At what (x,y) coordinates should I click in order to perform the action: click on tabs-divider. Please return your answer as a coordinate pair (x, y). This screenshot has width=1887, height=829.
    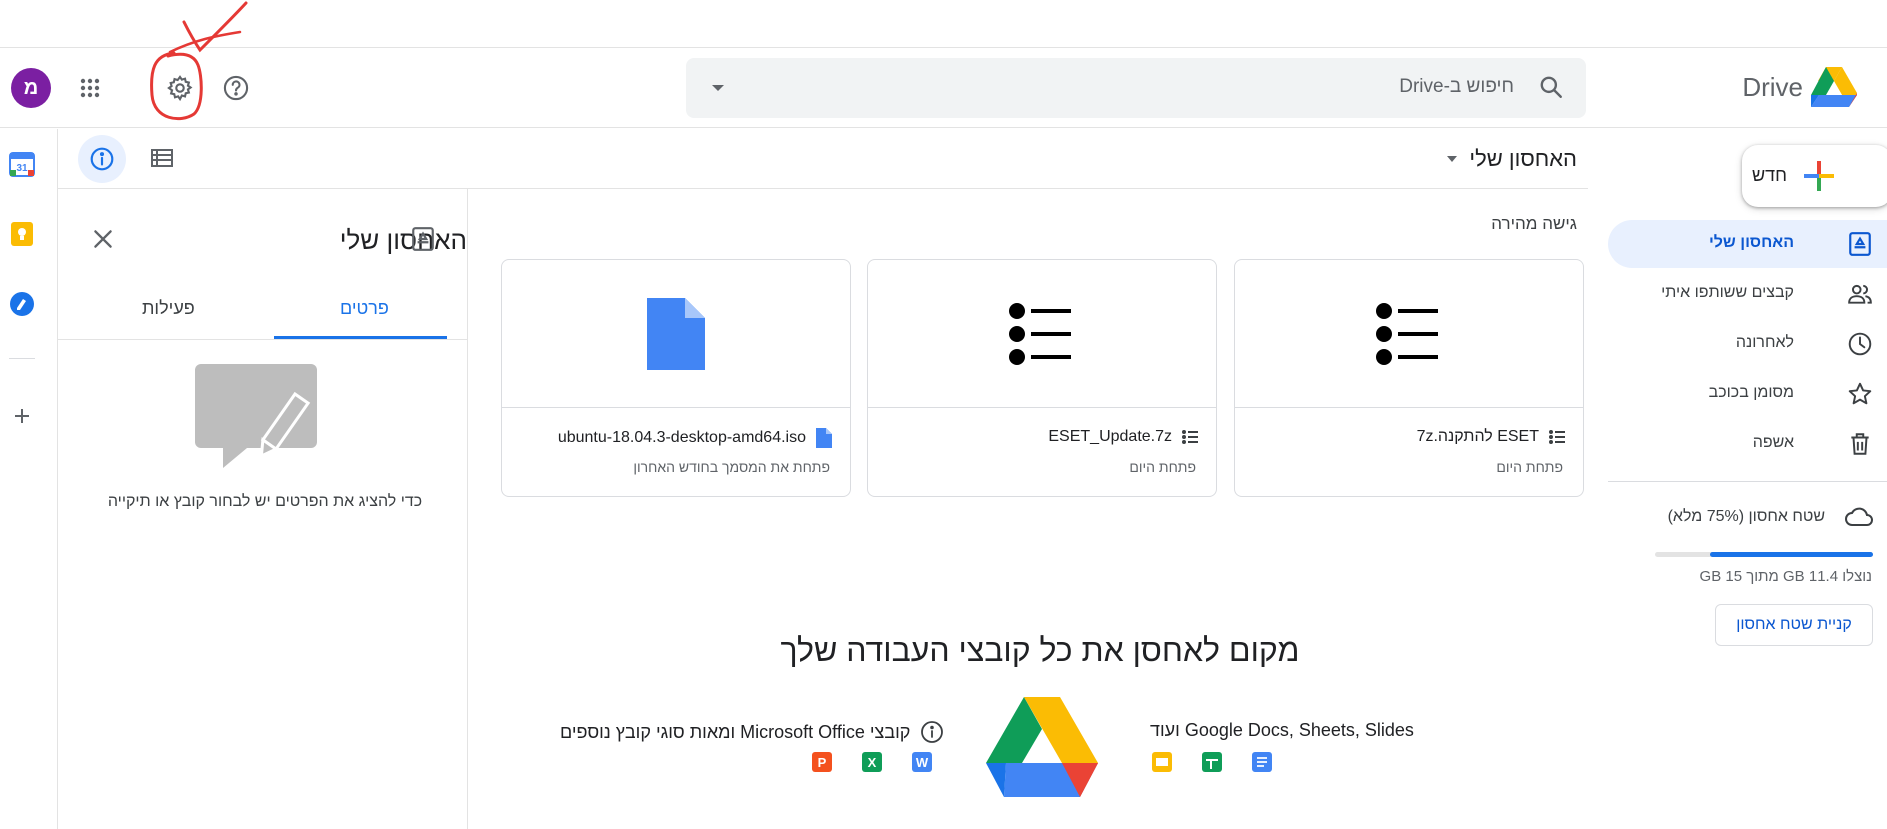
    Looking at the image, I should click on (262, 339).